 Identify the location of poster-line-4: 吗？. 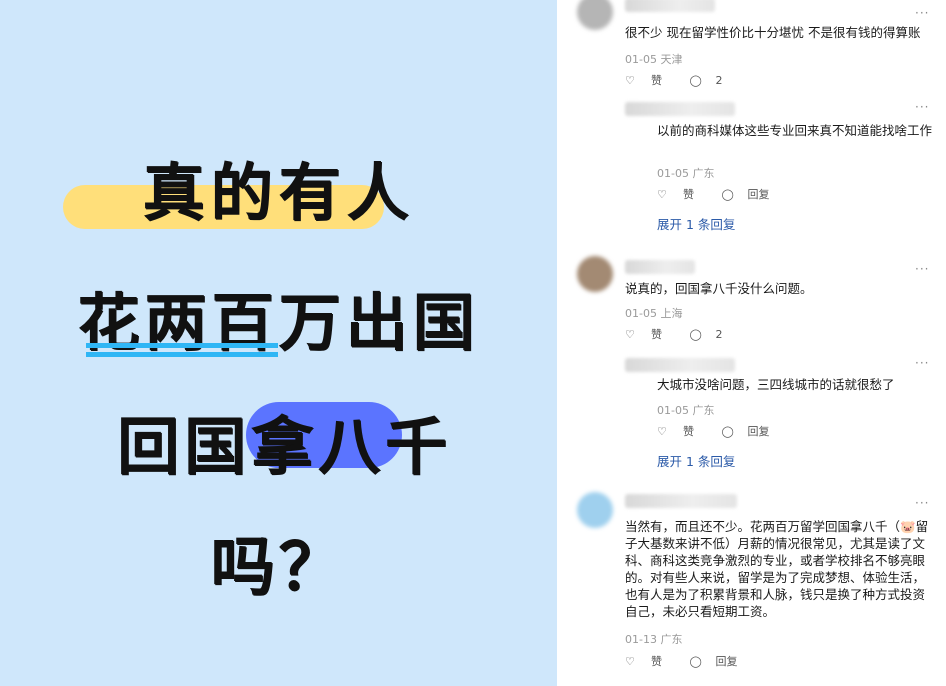
(278, 568).